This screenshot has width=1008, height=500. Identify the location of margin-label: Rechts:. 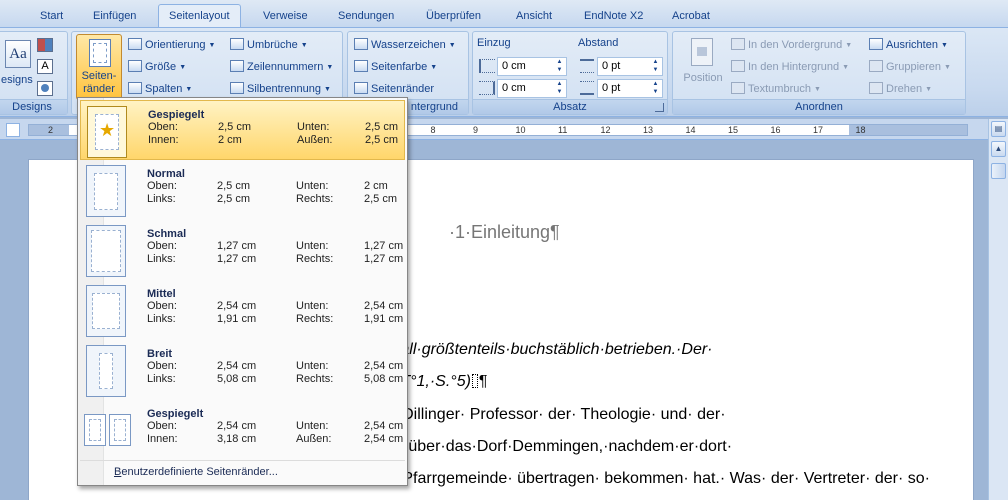
(315, 199).